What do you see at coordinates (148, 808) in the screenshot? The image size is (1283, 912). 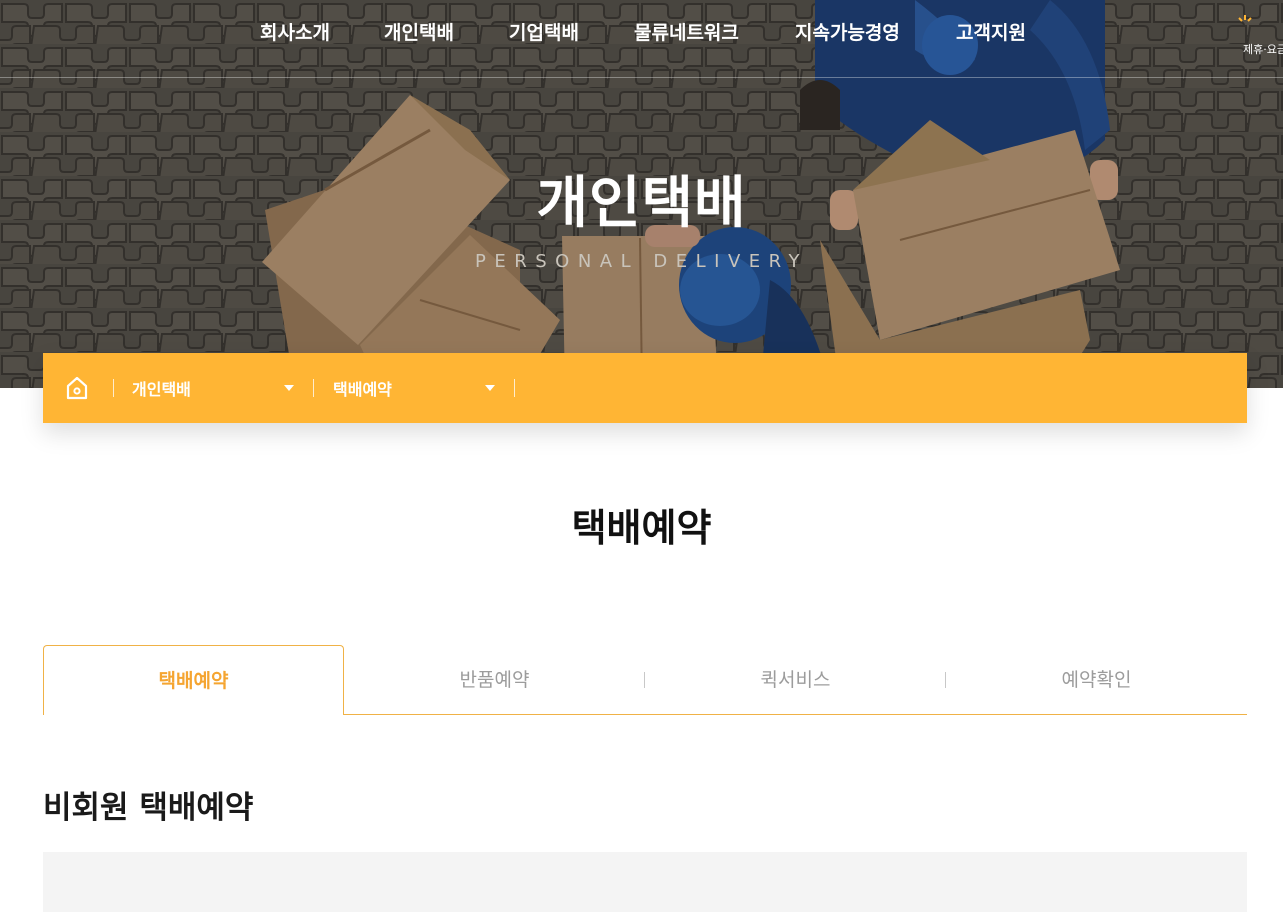 I see `section-title: 비회원 택배예약` at bounding box center [148, 808].